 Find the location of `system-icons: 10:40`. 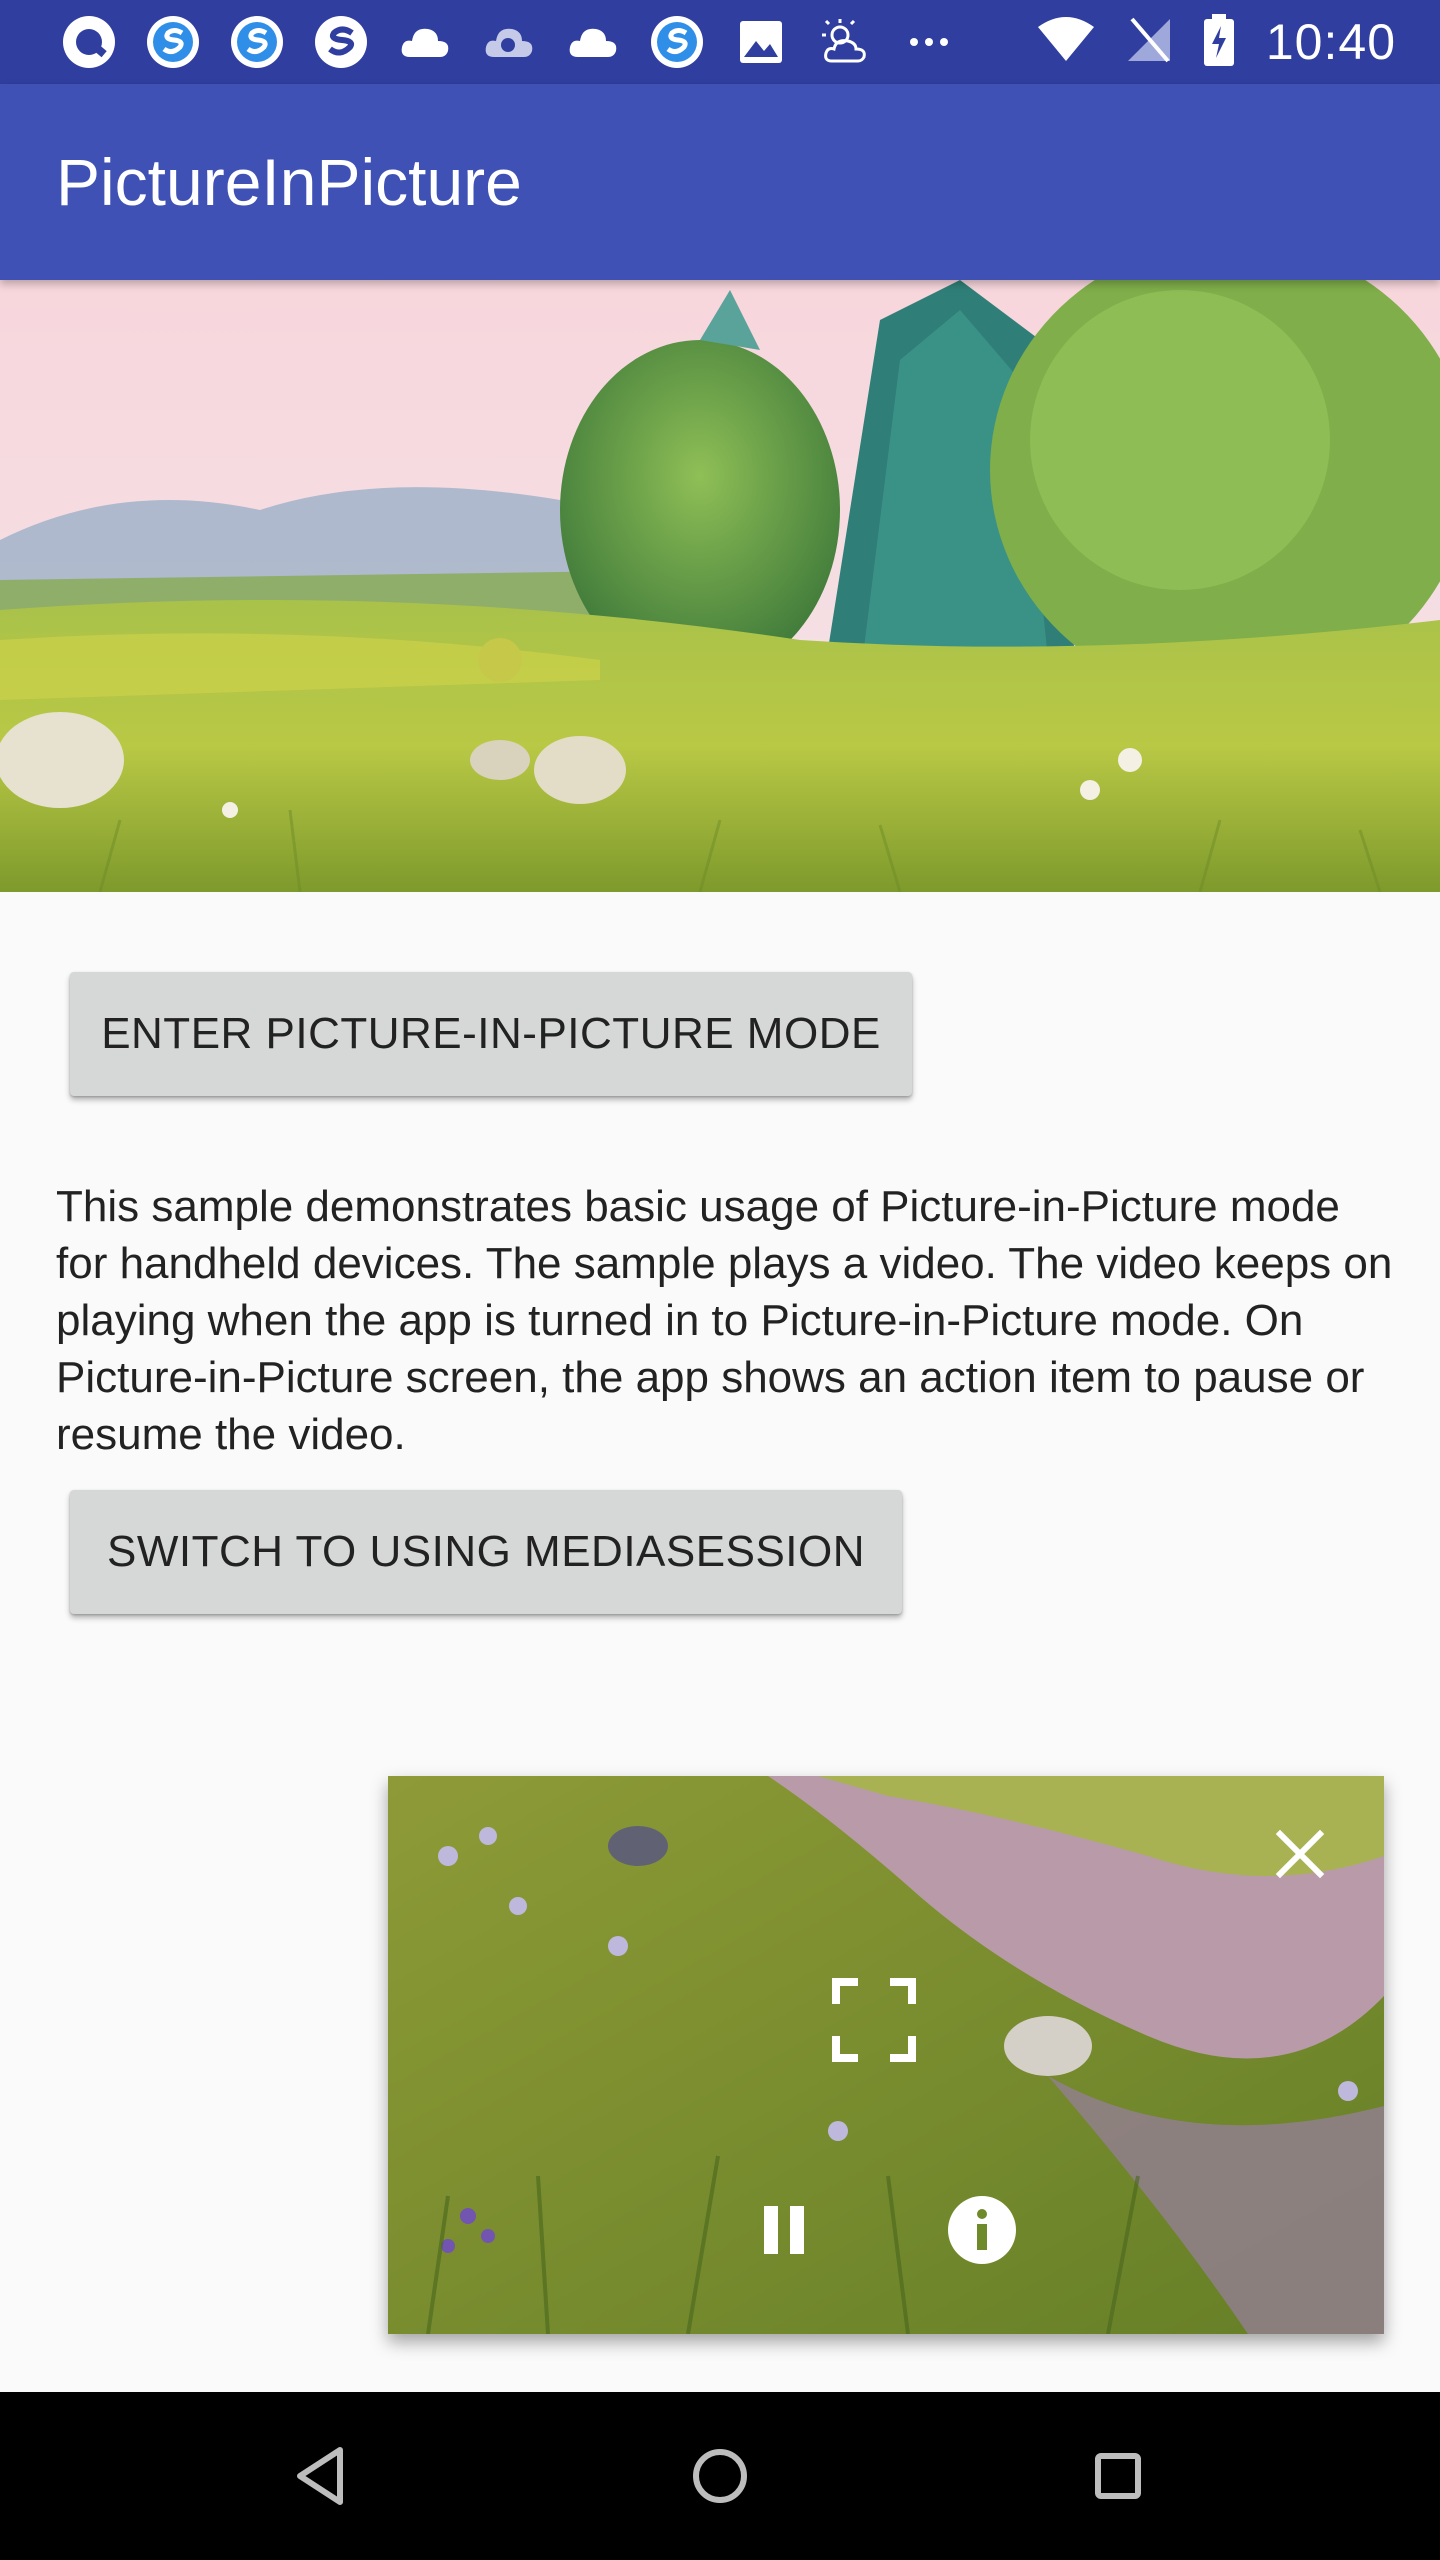

system-icons: 10:40 is located at coordinates (1216, 42).